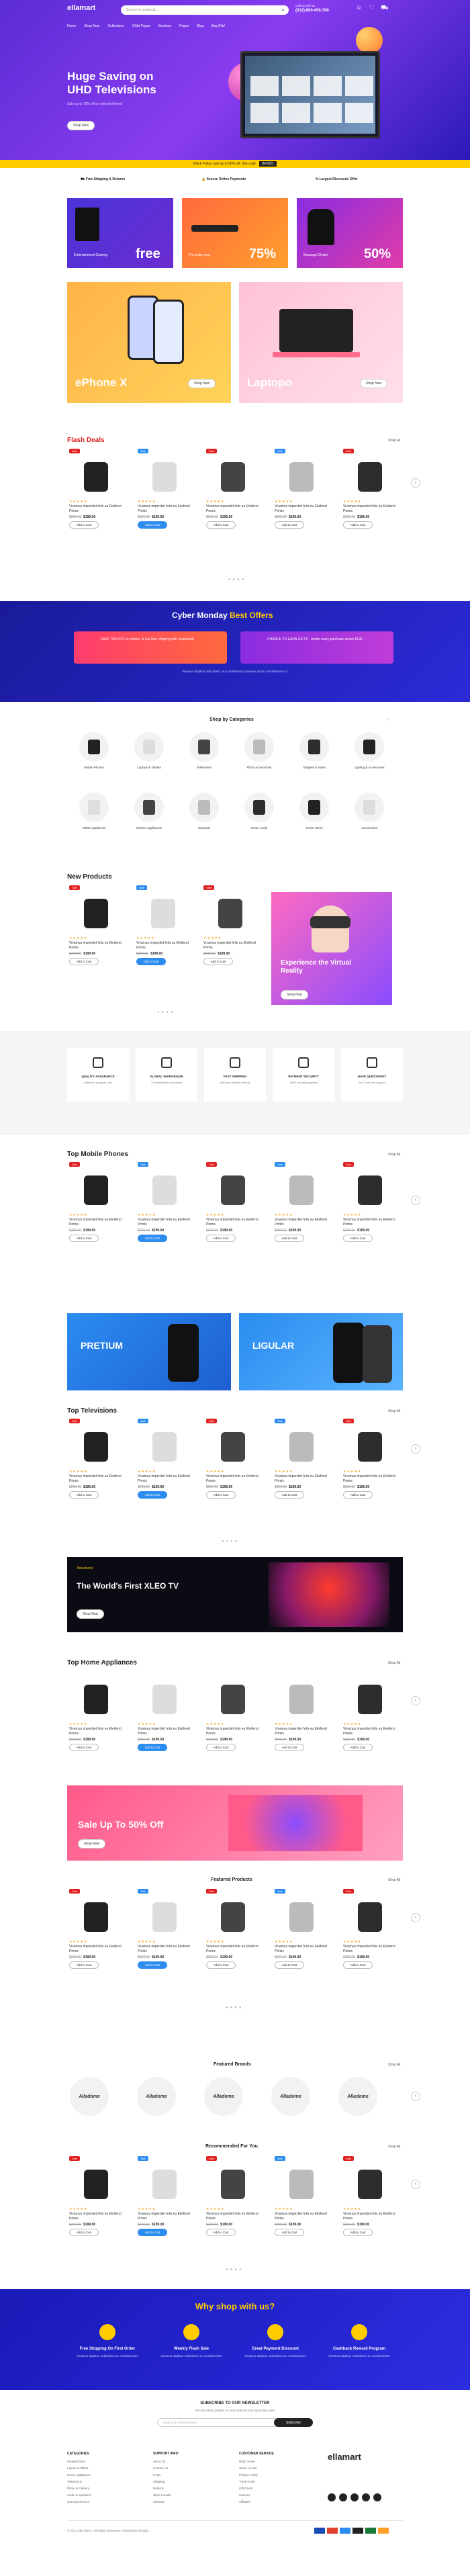 The height and width of the screenshot is (2576, 470). I want to click on footer-link: Help Center, so click(279, 2461).